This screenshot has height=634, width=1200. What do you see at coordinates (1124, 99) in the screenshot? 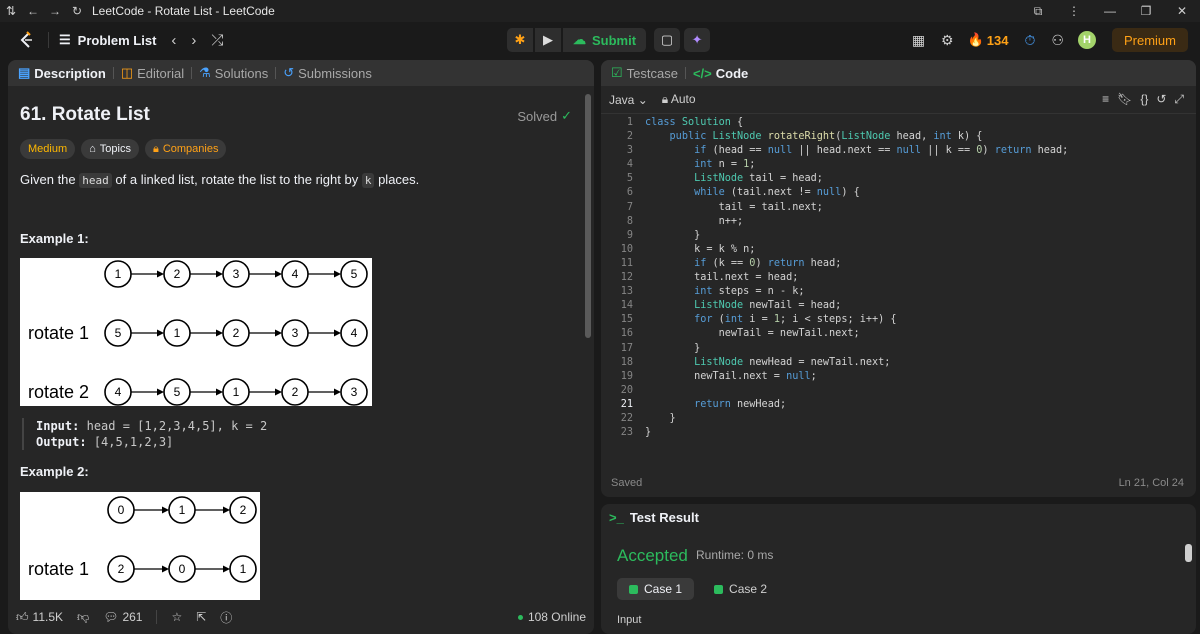
I see `bookmark-icon: 🔖︎` at bounding box center [1124, 99].